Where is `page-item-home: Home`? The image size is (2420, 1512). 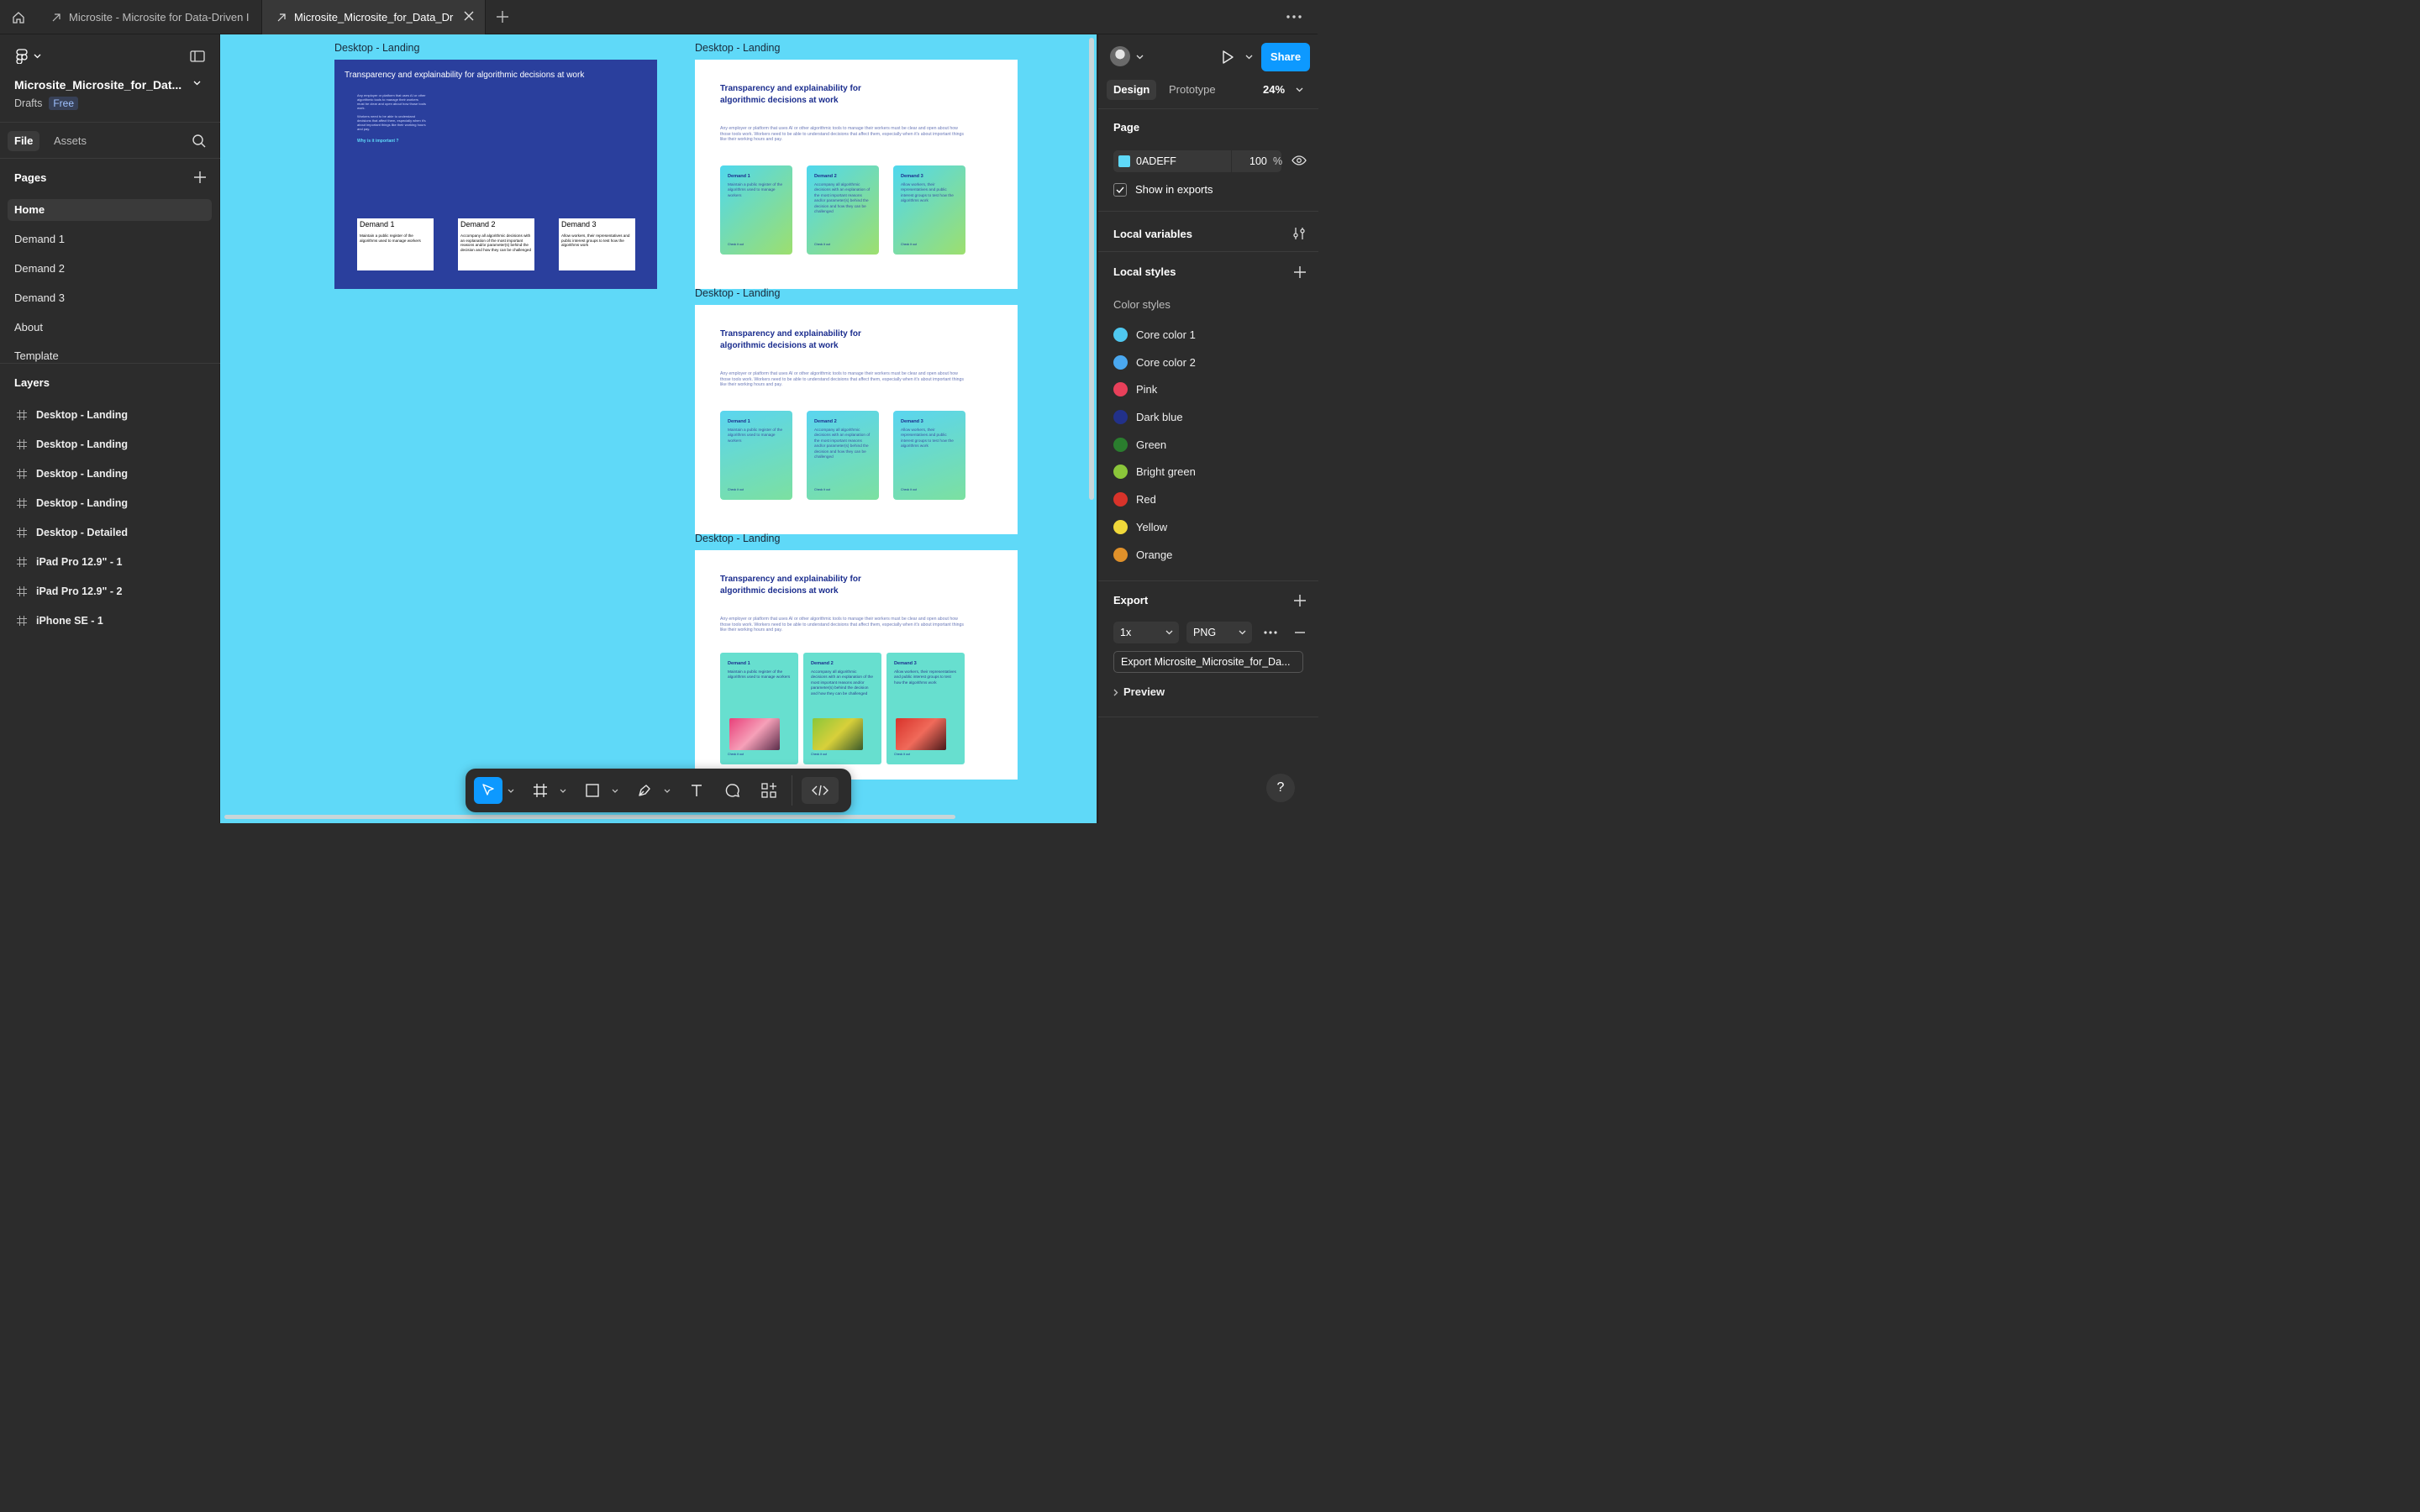 page-item-home: Home is located at coordinates (110, 210).